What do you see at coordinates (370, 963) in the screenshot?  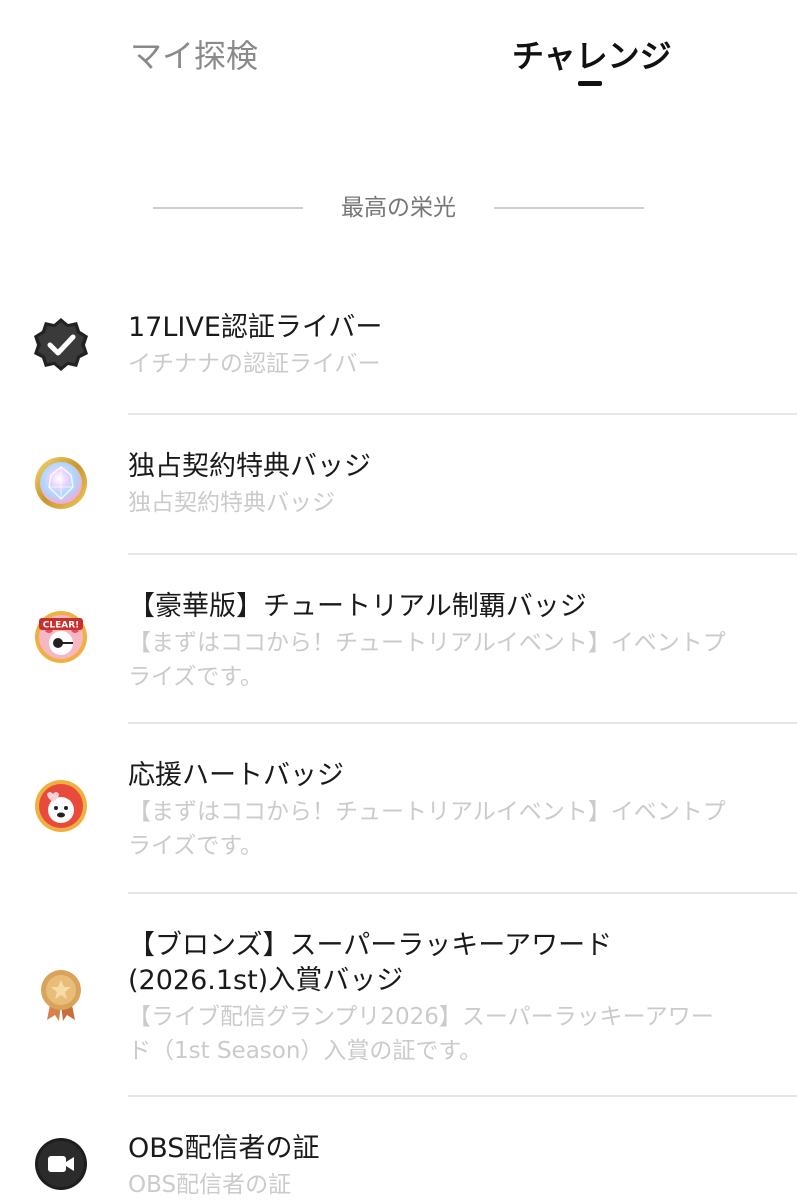 I see `badge-title: 【ブロンズ】スーパーラッキーアワード(2026.1st)入賞バッジ` at bounding box center [370, 963].